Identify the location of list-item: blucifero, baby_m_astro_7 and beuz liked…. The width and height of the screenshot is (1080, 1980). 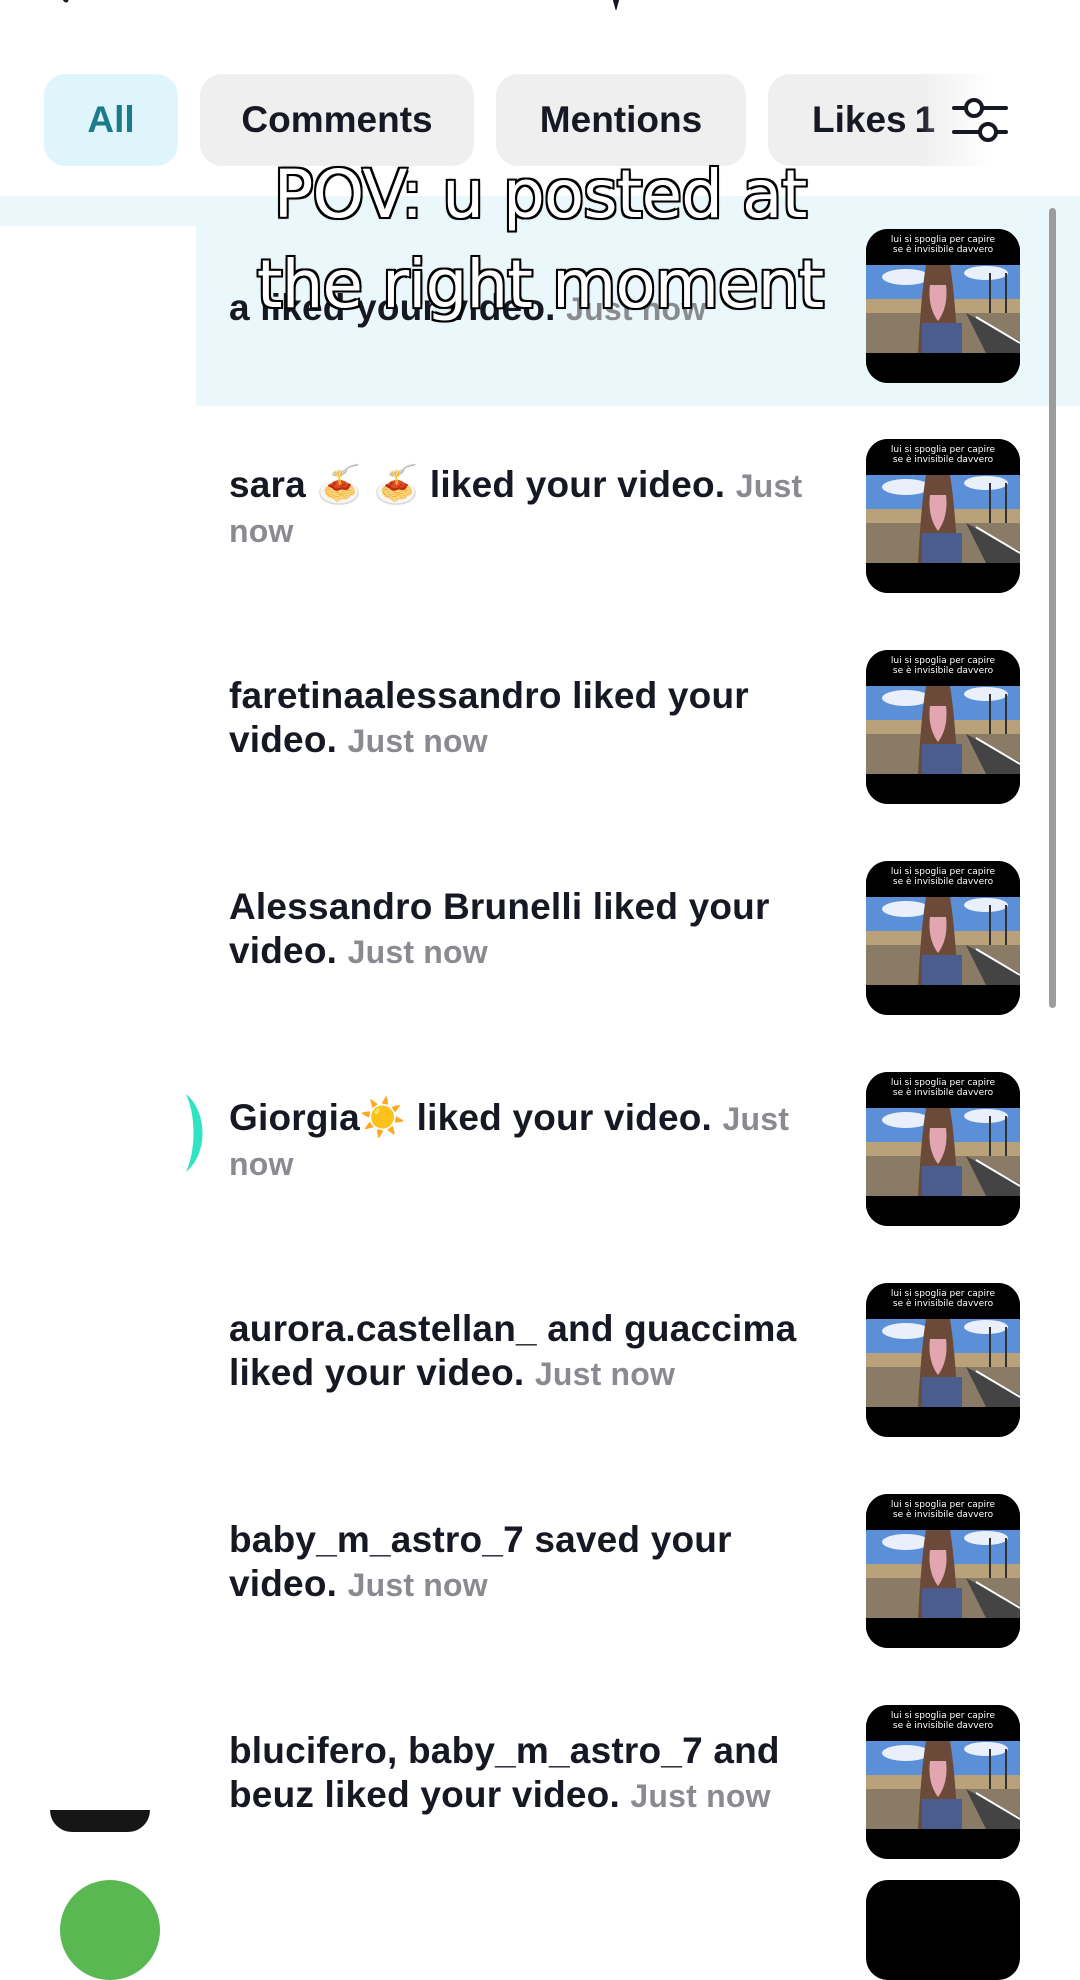
(540, 1776).